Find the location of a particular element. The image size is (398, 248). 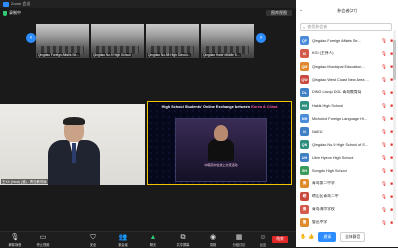

participant-scrollbar is located at coordinates (394, 125).